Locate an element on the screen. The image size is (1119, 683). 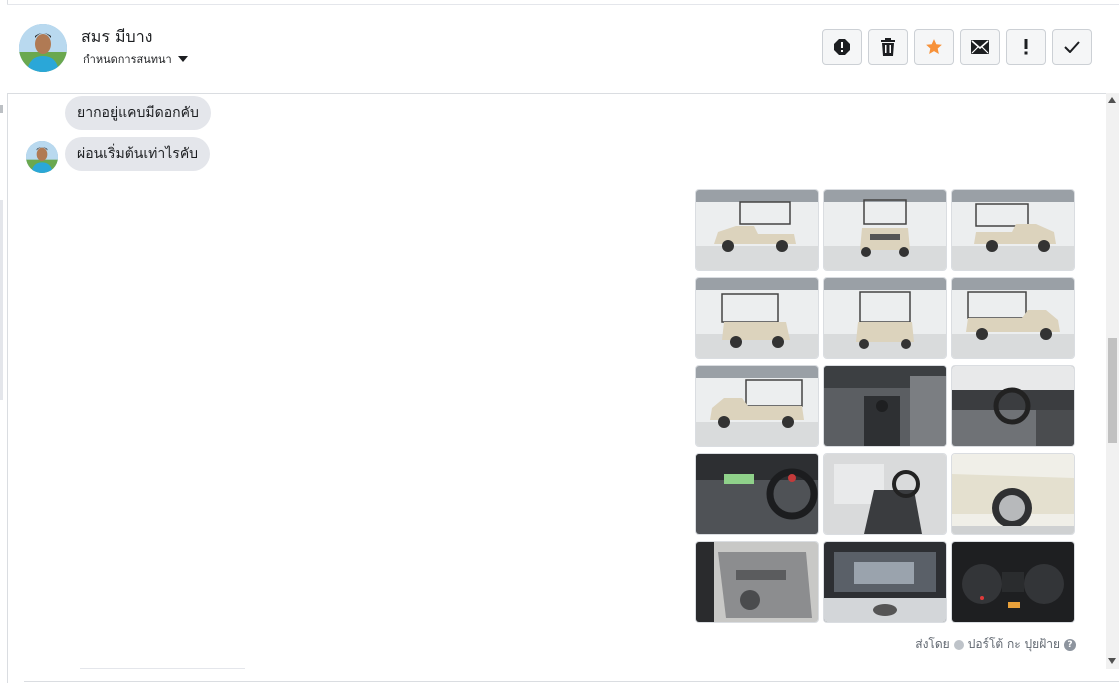
car-photo-front-left is located at coordinates (757, 230).